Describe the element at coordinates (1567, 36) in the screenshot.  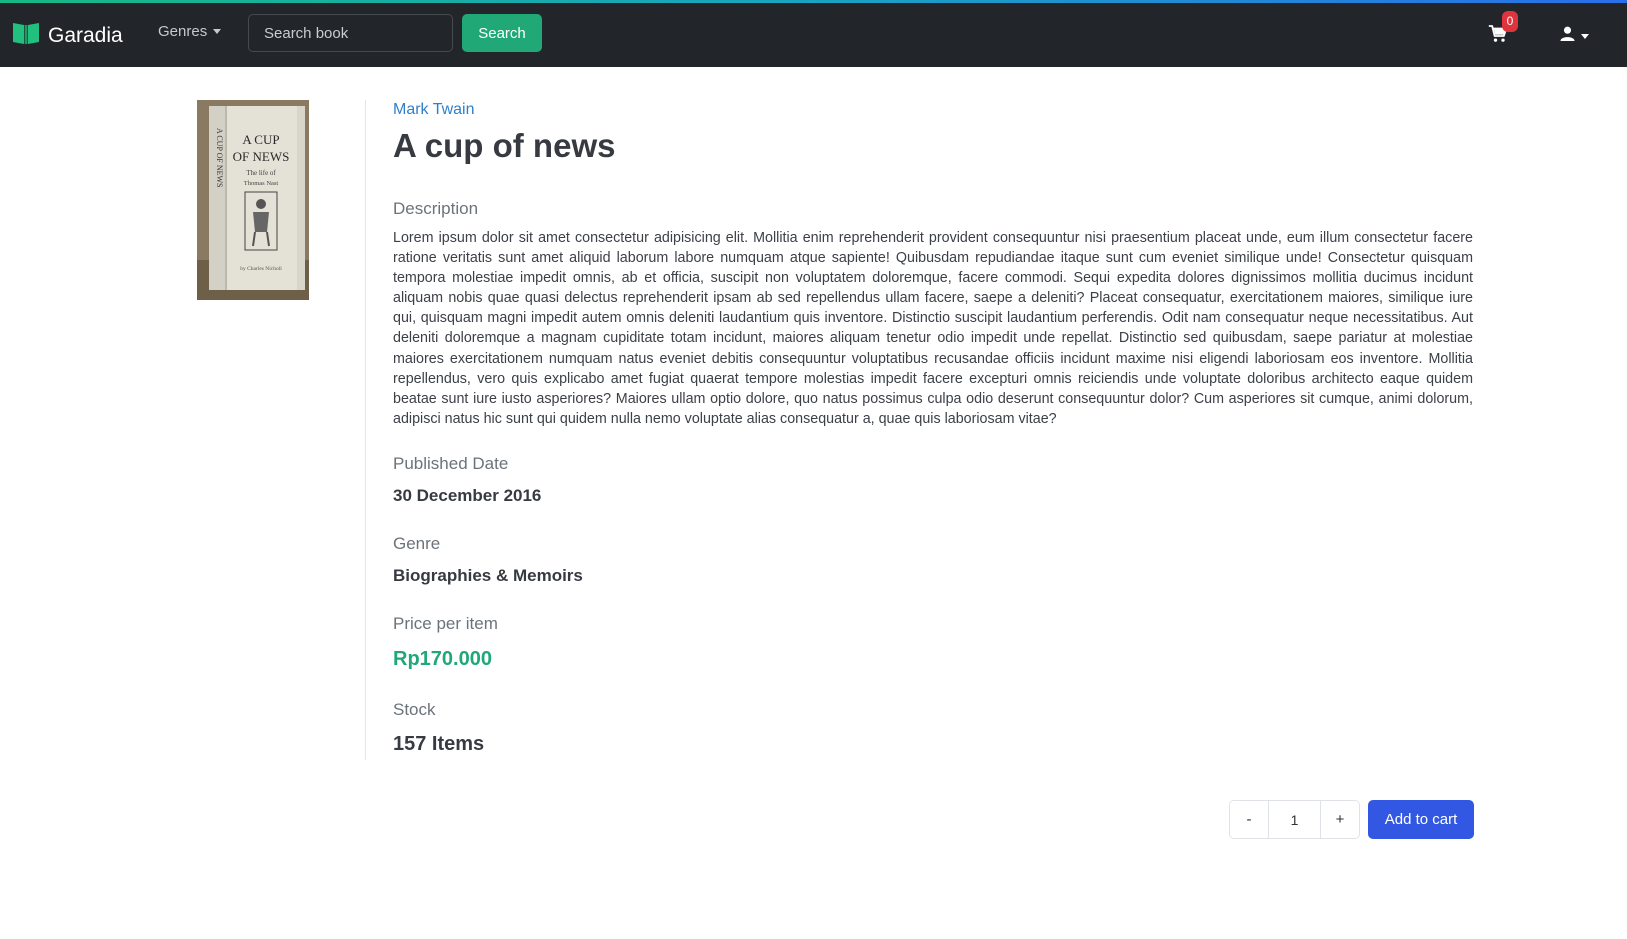
I see `user-icon` at that location.